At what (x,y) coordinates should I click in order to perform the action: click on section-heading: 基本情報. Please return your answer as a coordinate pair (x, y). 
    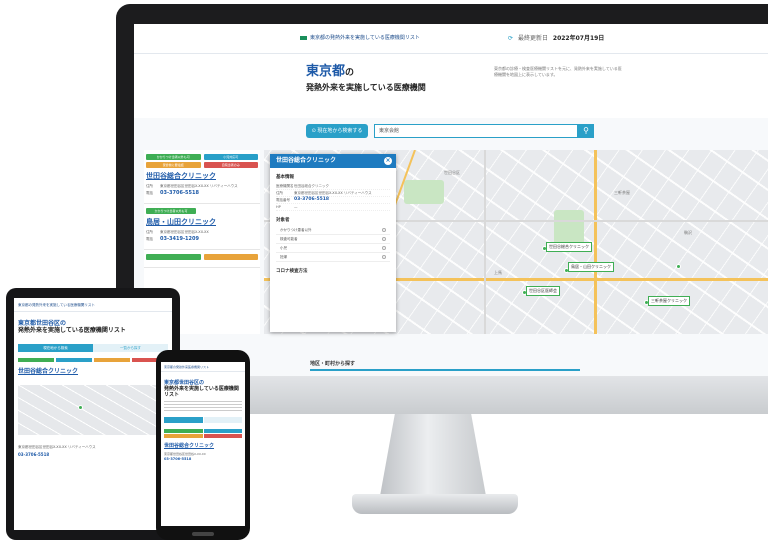
    Looking at the image, I should click on (285, 177).